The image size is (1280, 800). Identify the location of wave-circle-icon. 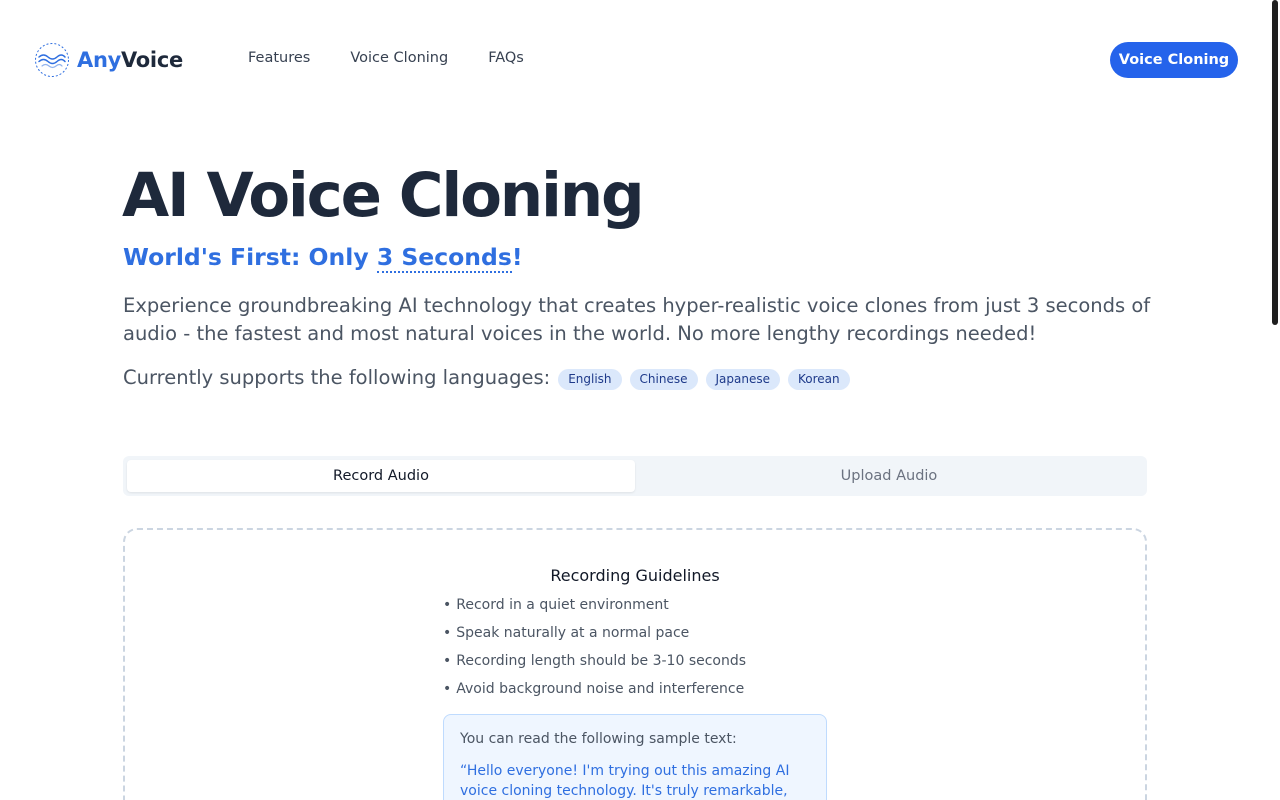
(52, 60).